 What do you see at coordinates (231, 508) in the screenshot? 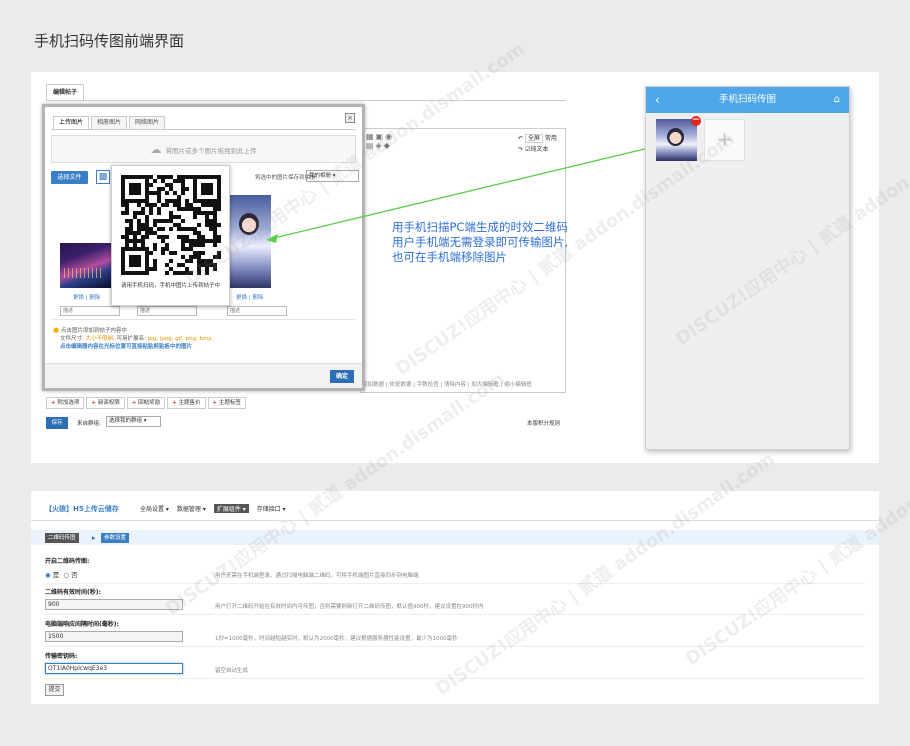
I see `menu-extensions: 扩展组件 ▾` at bounding box center [231, 508].